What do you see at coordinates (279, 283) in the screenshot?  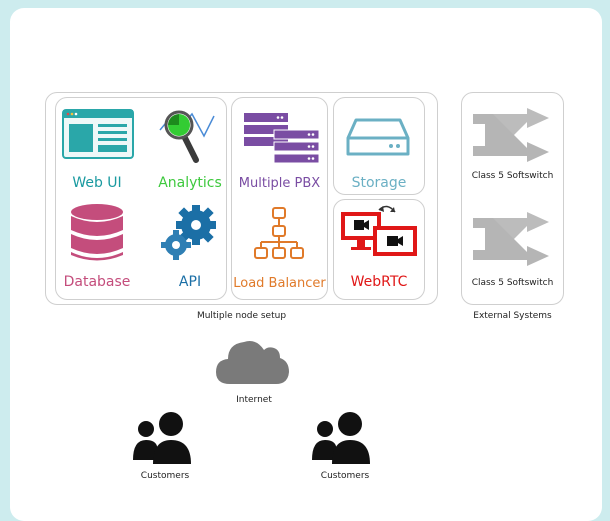 I see `load-balancer-label: Load Balancer` at bounding box center [279, 283].